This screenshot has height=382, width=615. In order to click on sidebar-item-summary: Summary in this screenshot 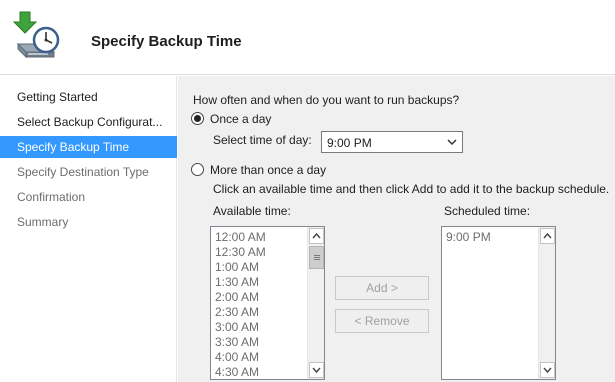, I will do `click(43, 222)`.